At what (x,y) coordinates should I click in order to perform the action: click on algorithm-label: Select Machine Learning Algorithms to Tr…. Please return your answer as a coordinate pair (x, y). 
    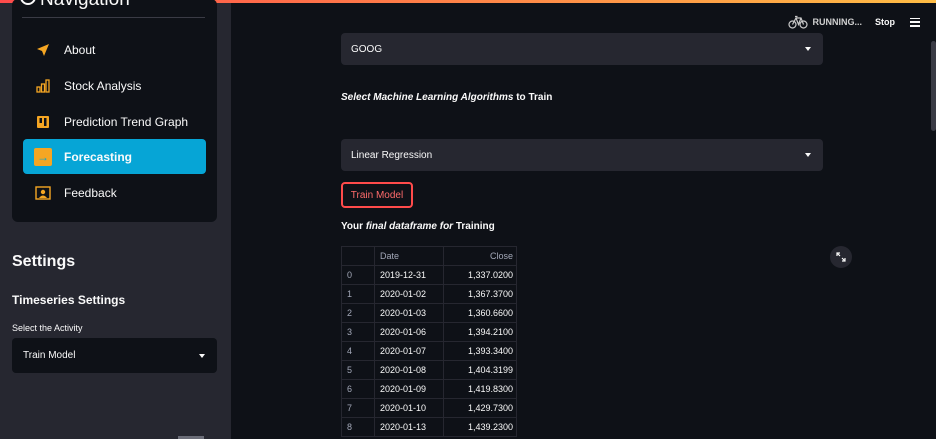
    Looking at the image, I should click on (446, 97).